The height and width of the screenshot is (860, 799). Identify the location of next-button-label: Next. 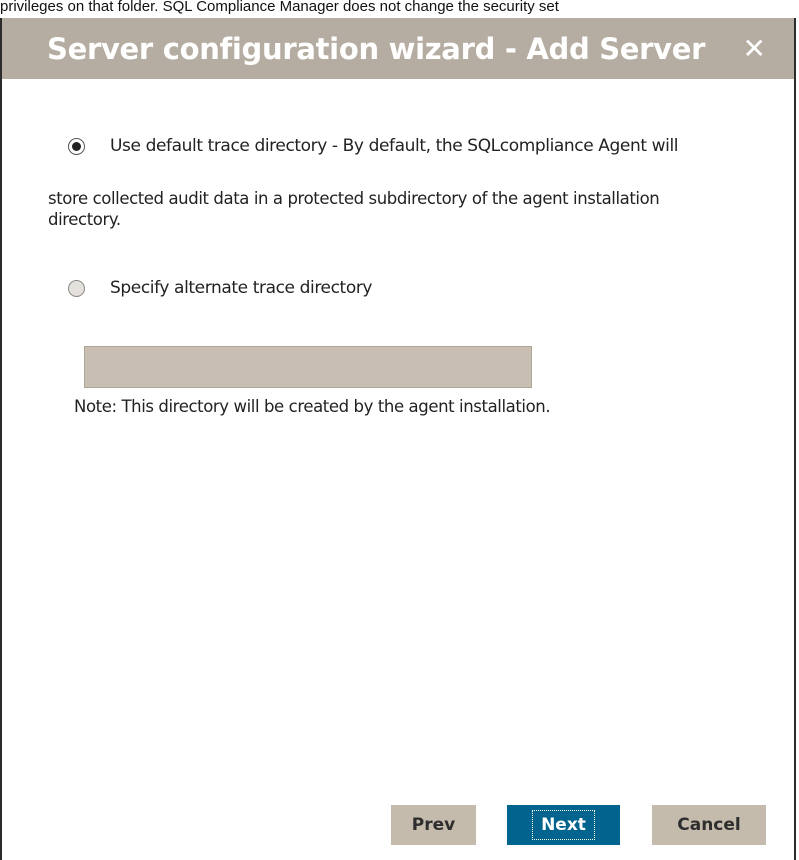
(563, 825).